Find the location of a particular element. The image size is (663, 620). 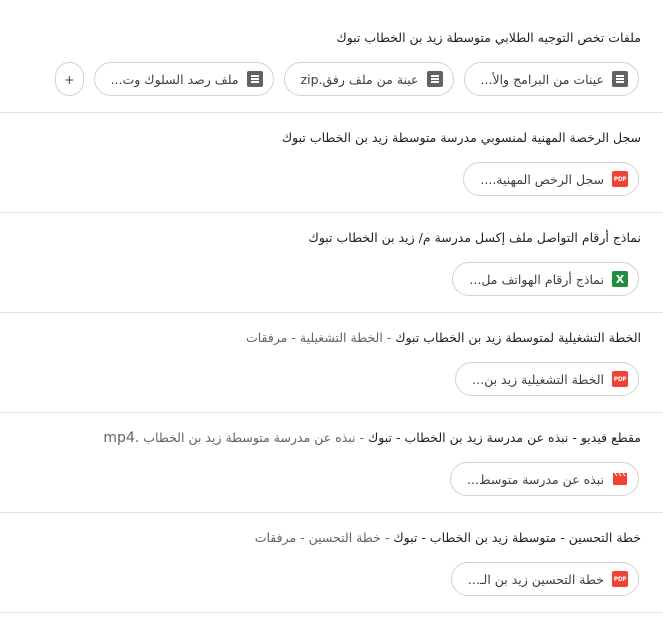

video-icon is located at coordinates (620, 479).